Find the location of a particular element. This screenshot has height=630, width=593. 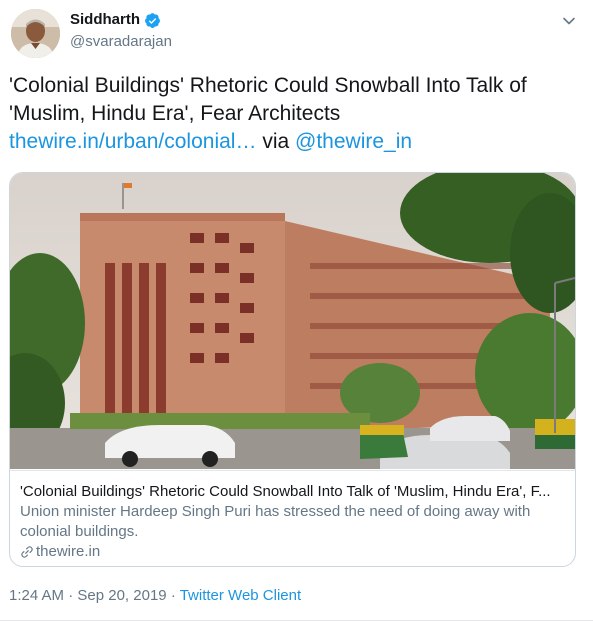

tweet-client: Twitter Web Client is located at coordinates (240, 595).